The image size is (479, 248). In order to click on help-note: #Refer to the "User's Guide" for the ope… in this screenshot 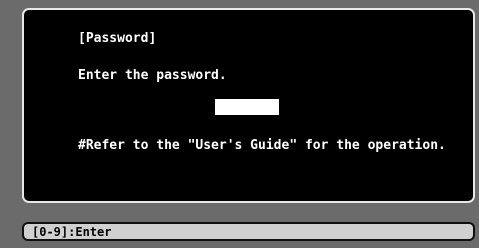, I will do `click(262, 145)`.